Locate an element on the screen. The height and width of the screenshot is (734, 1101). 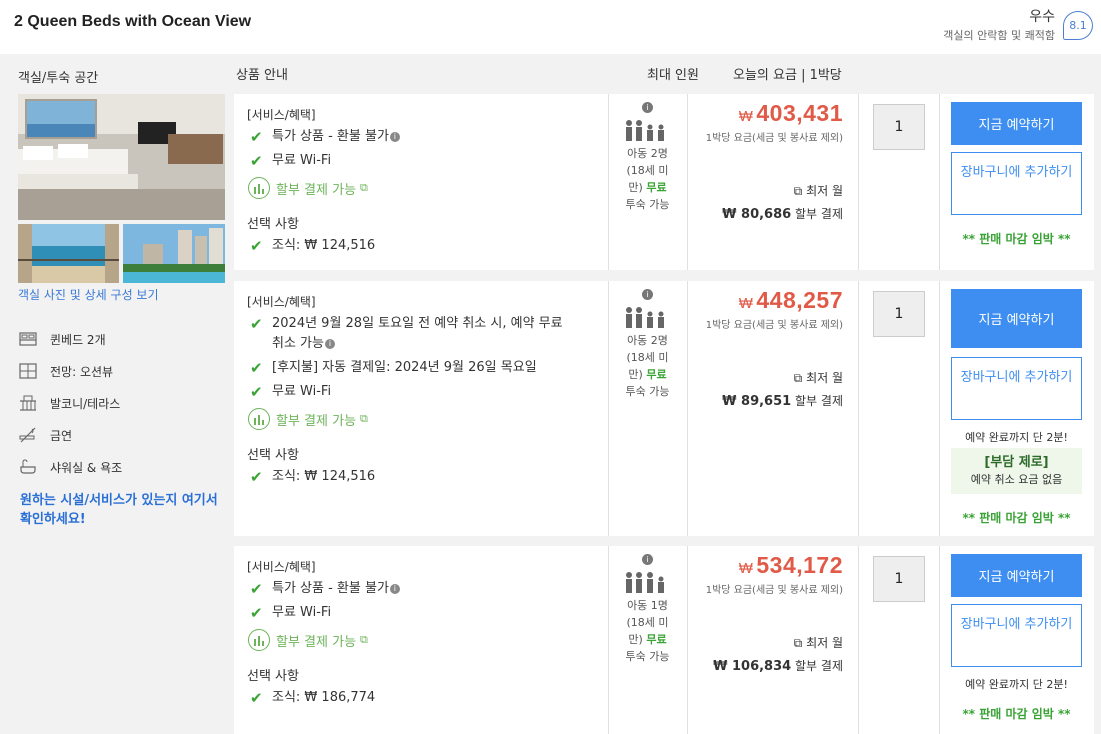
monthly-installment: ₩ 80,686 할부 결제 is located at coordinates (782, 214).